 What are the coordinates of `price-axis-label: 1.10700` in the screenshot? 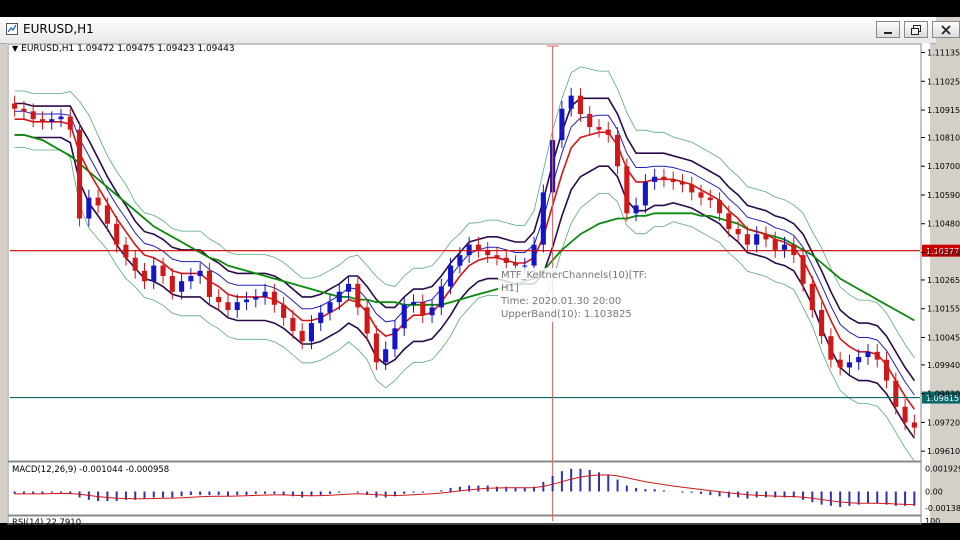 It's located at (943, 166).